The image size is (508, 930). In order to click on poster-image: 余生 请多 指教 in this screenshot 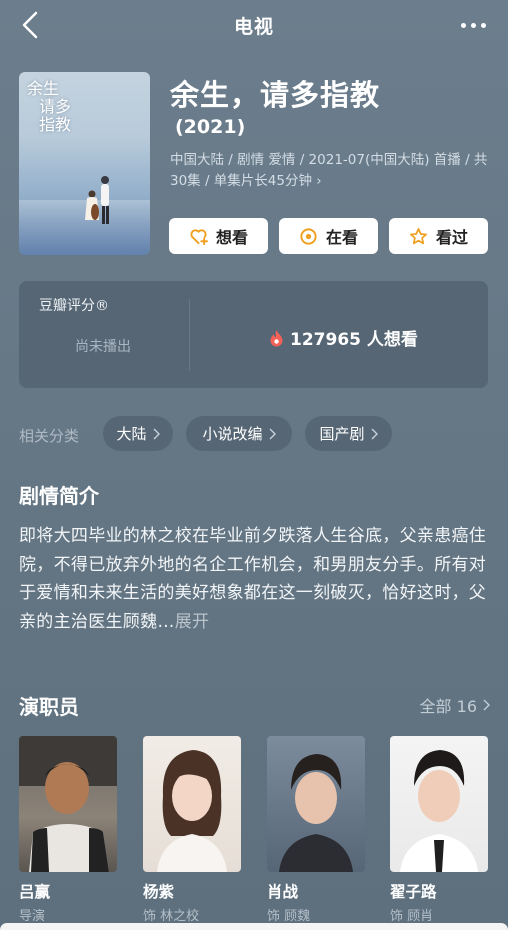, I will do `click(84, 163)`.